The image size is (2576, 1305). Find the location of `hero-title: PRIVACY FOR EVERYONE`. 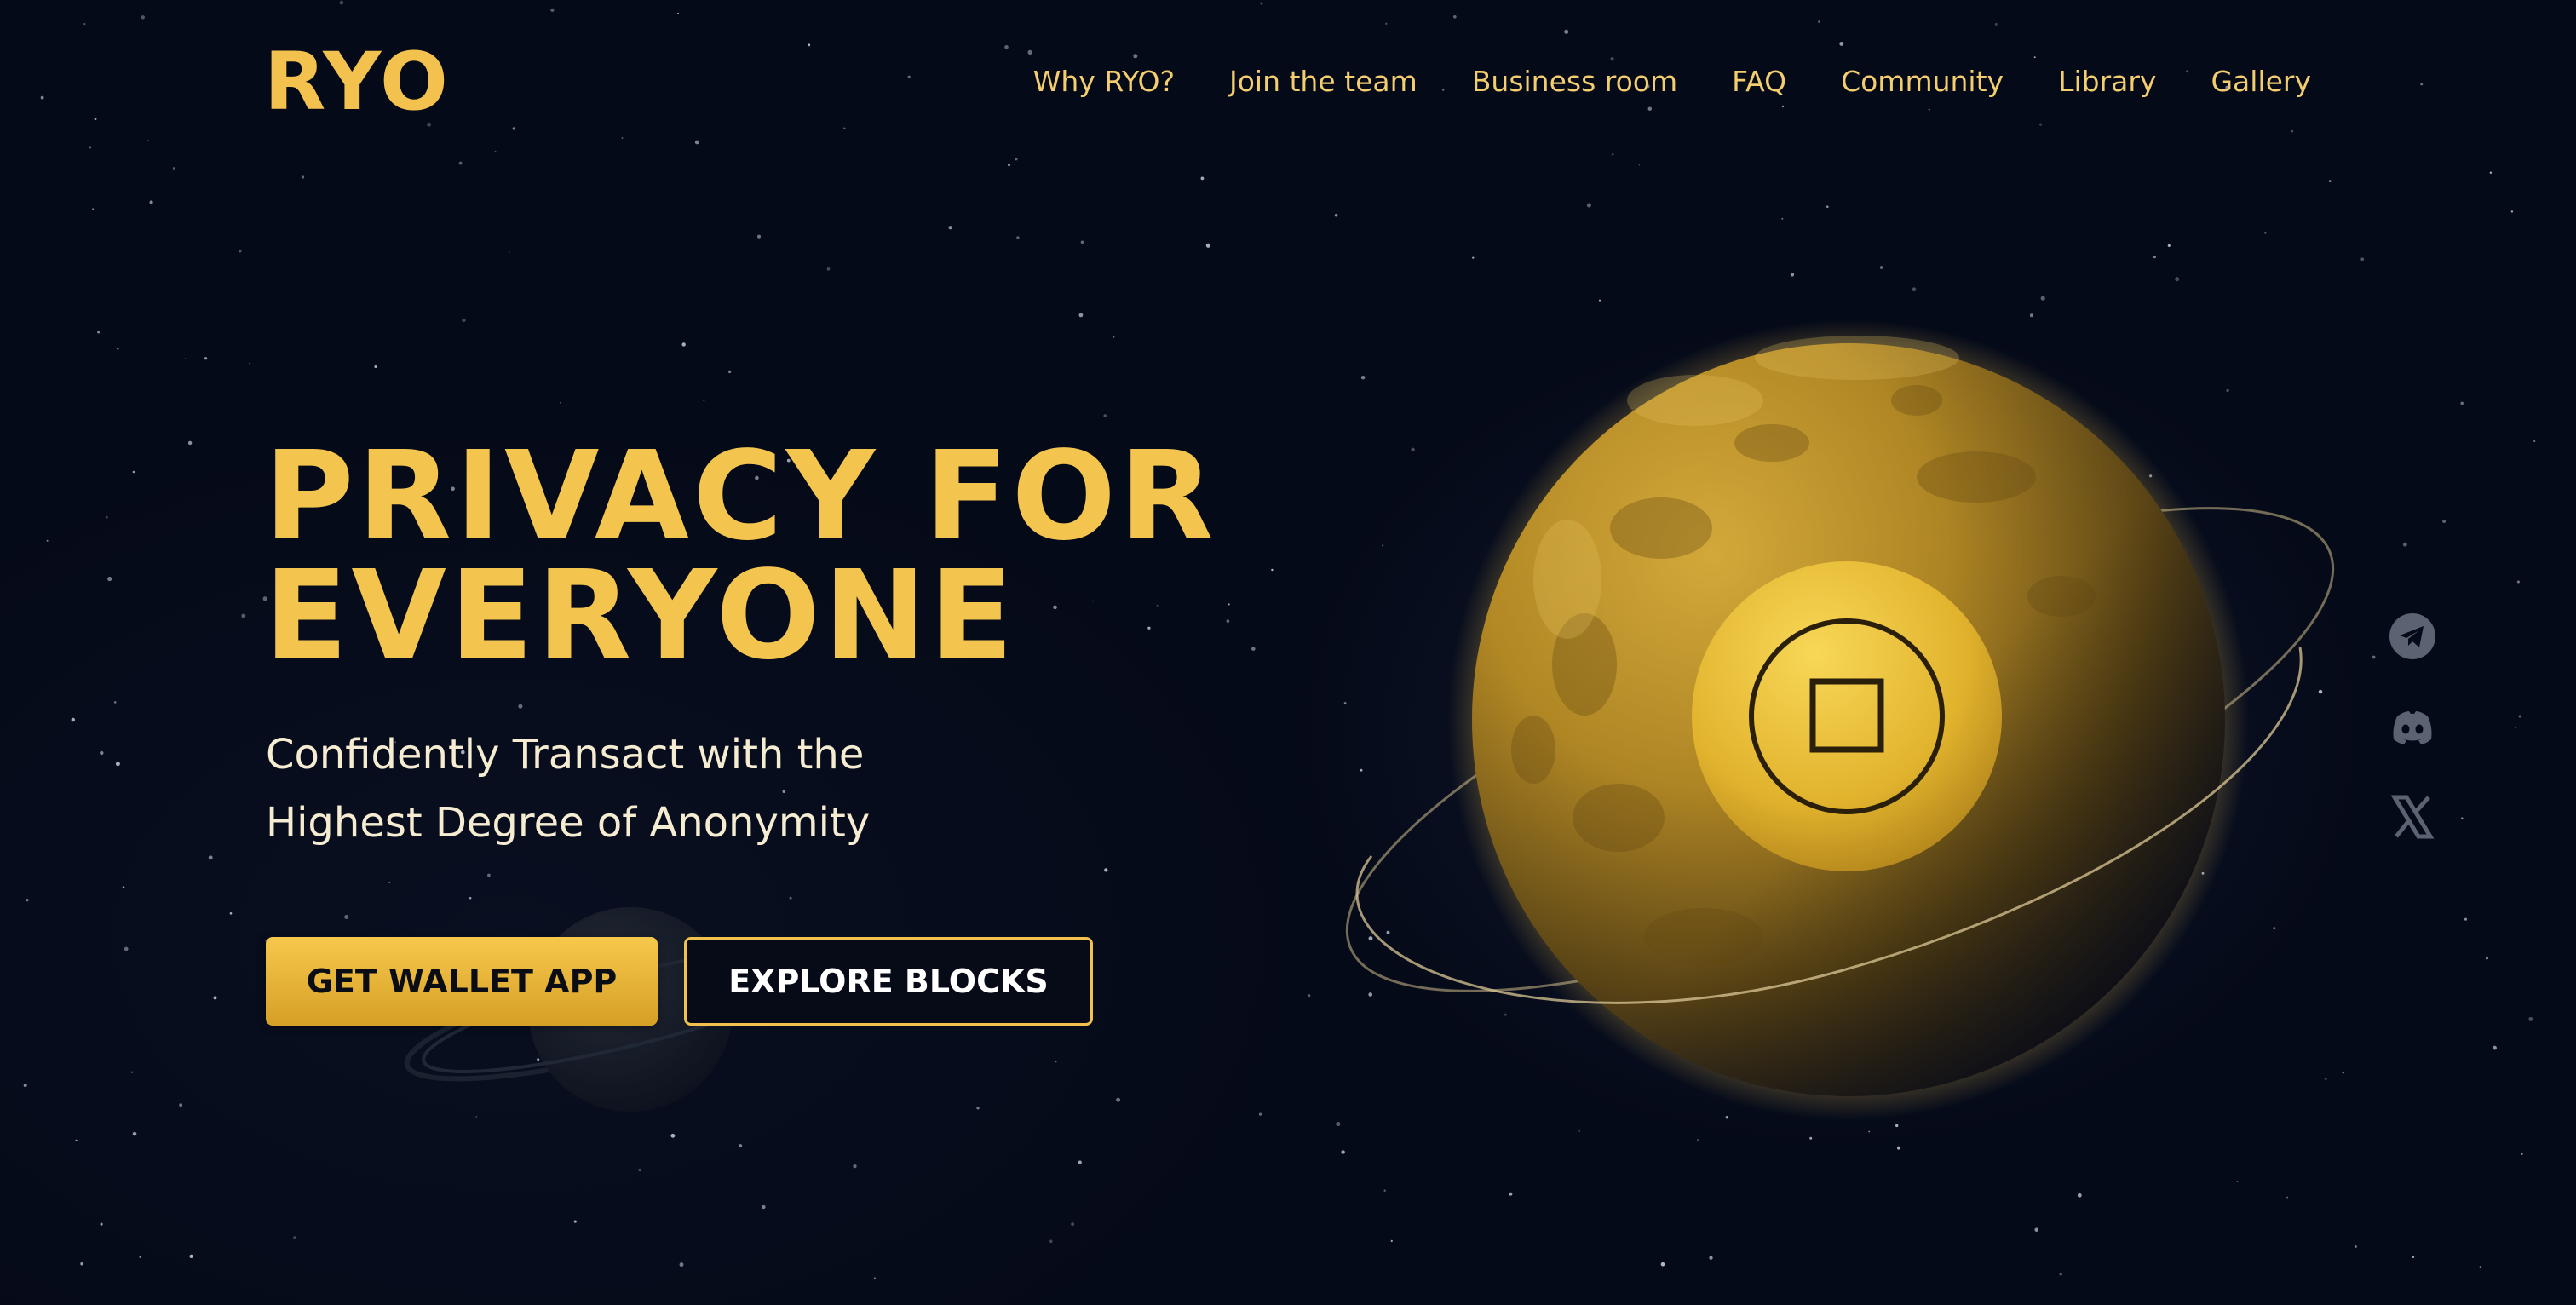

hero-title: PRIVACY FOR EVERYONE is located at coordinates (741, 555).